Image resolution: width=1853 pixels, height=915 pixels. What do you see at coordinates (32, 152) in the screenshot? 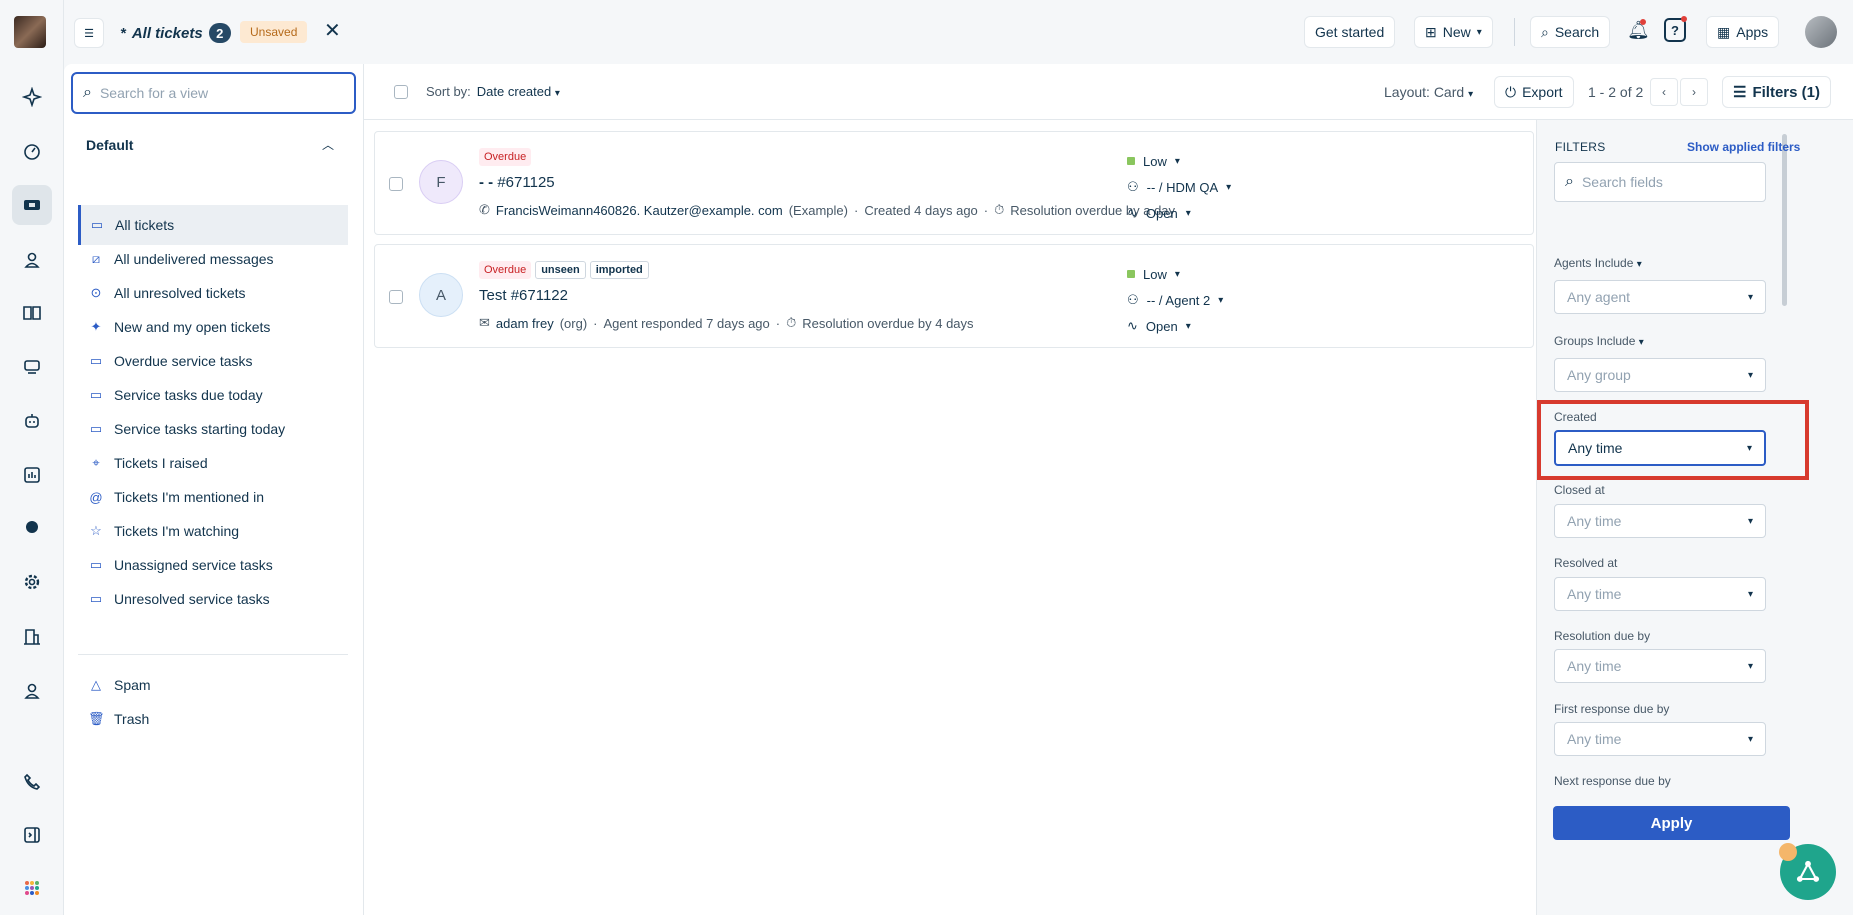
I see `dashboard-icon` at bounding box center [32, 152].